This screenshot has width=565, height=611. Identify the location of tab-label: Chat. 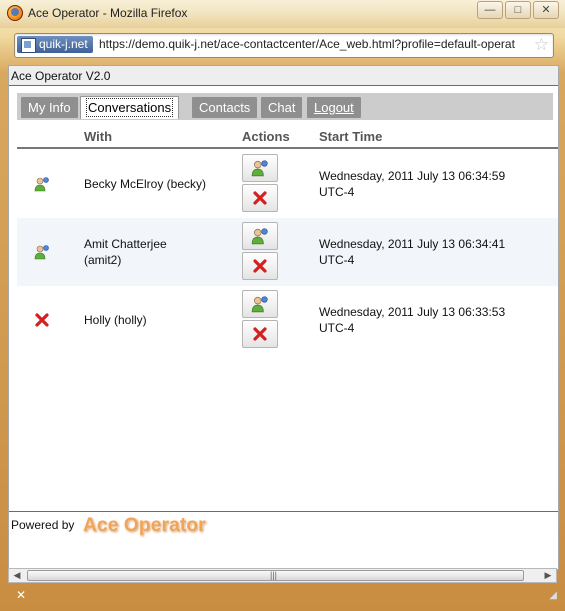
(282, 107).